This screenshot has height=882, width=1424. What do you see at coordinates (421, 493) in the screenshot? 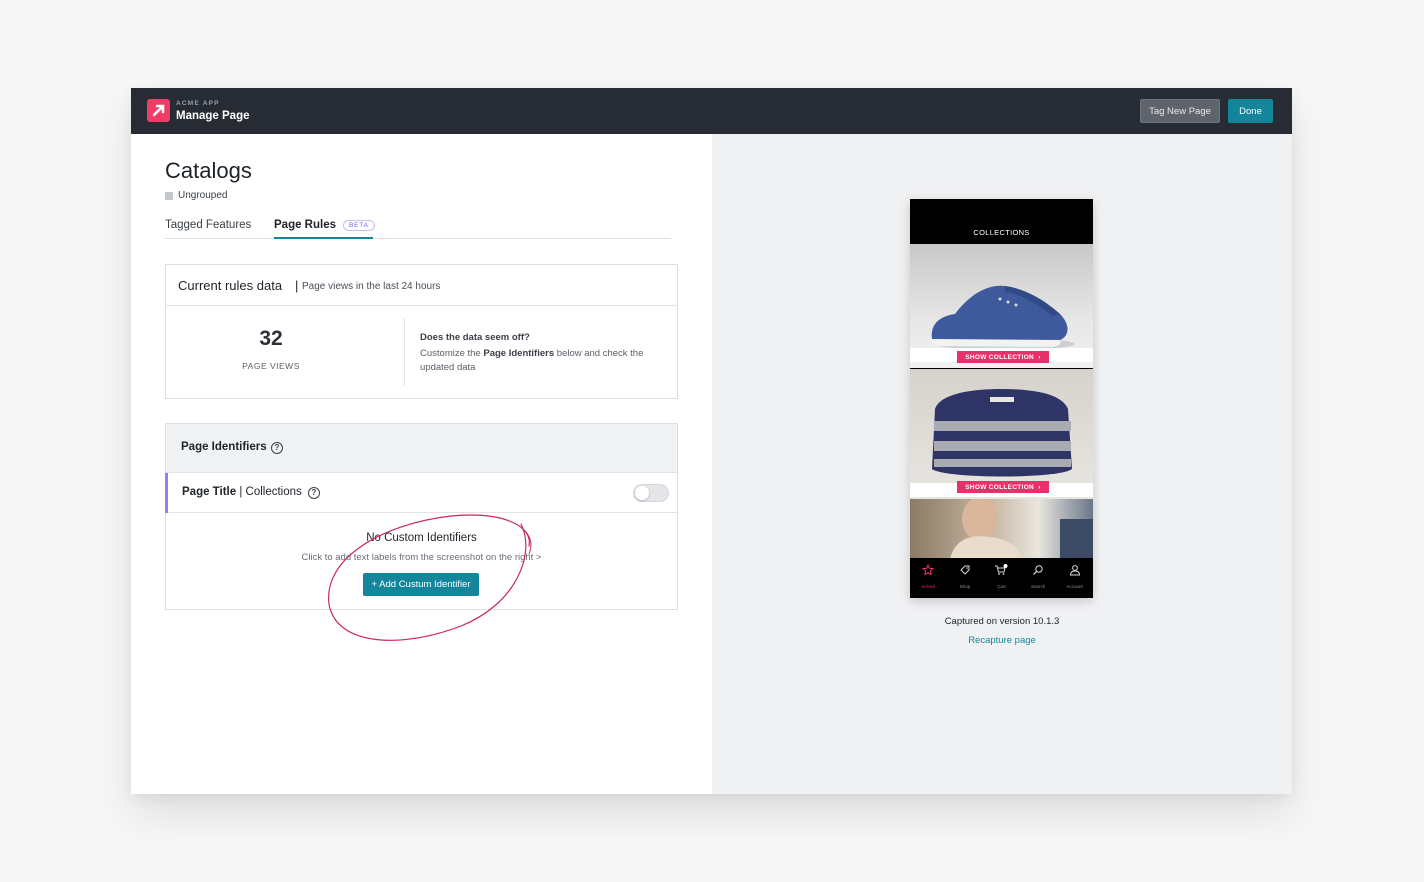
I see `identifier-row-page-title: Page Title | Collections ?` at bounding box center [421, 493].